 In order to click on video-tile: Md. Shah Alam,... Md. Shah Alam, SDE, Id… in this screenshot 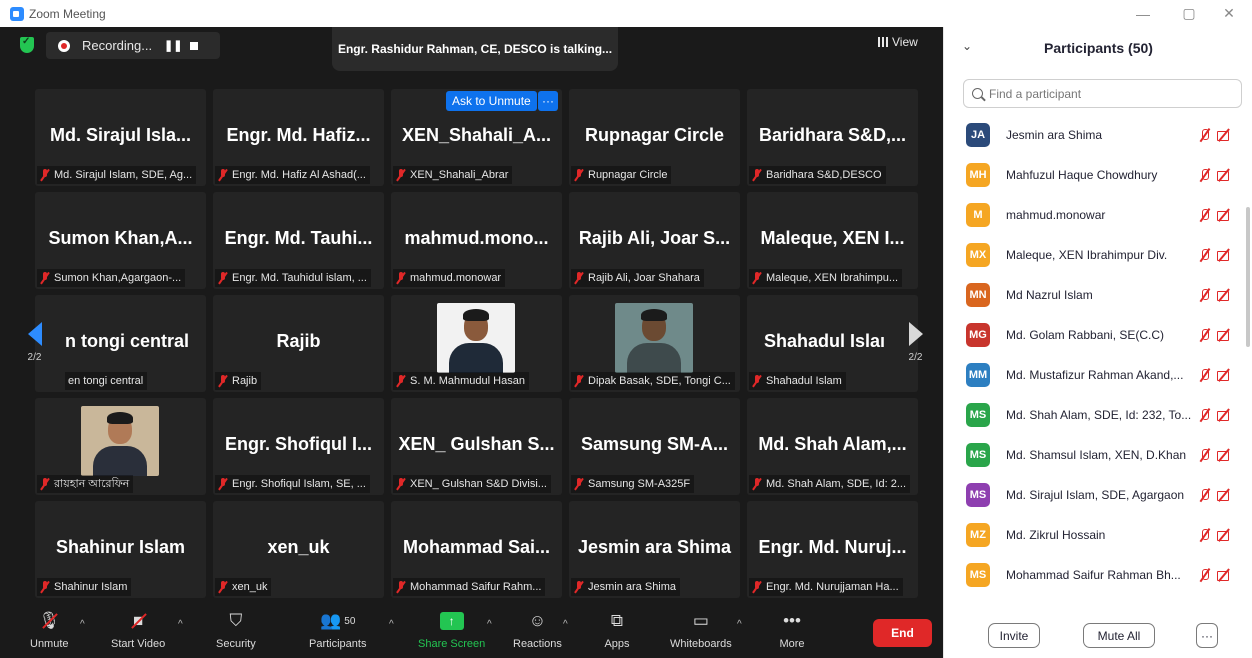, I will do `click(832, 446)`.